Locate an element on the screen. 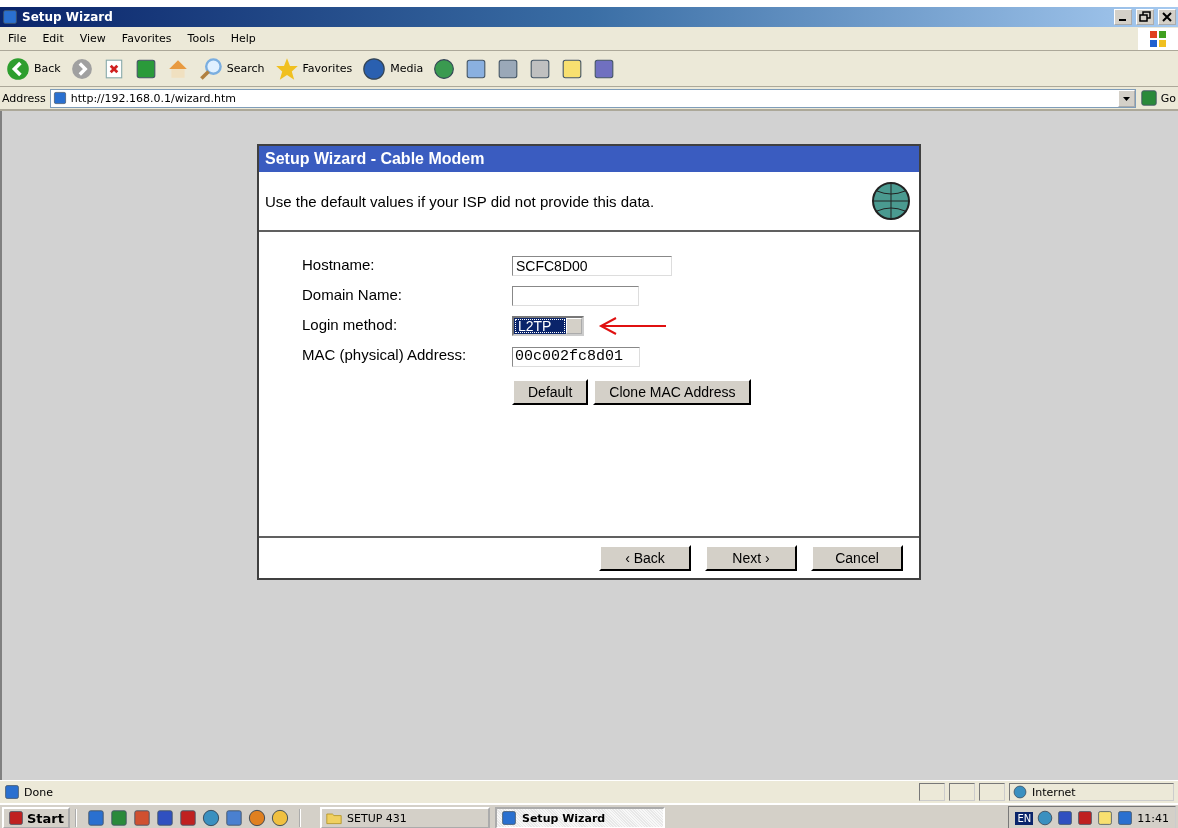 This screenshot has height=828, width=1178. login-method-dropdown: L2TP is located at coordinates (548, 326).